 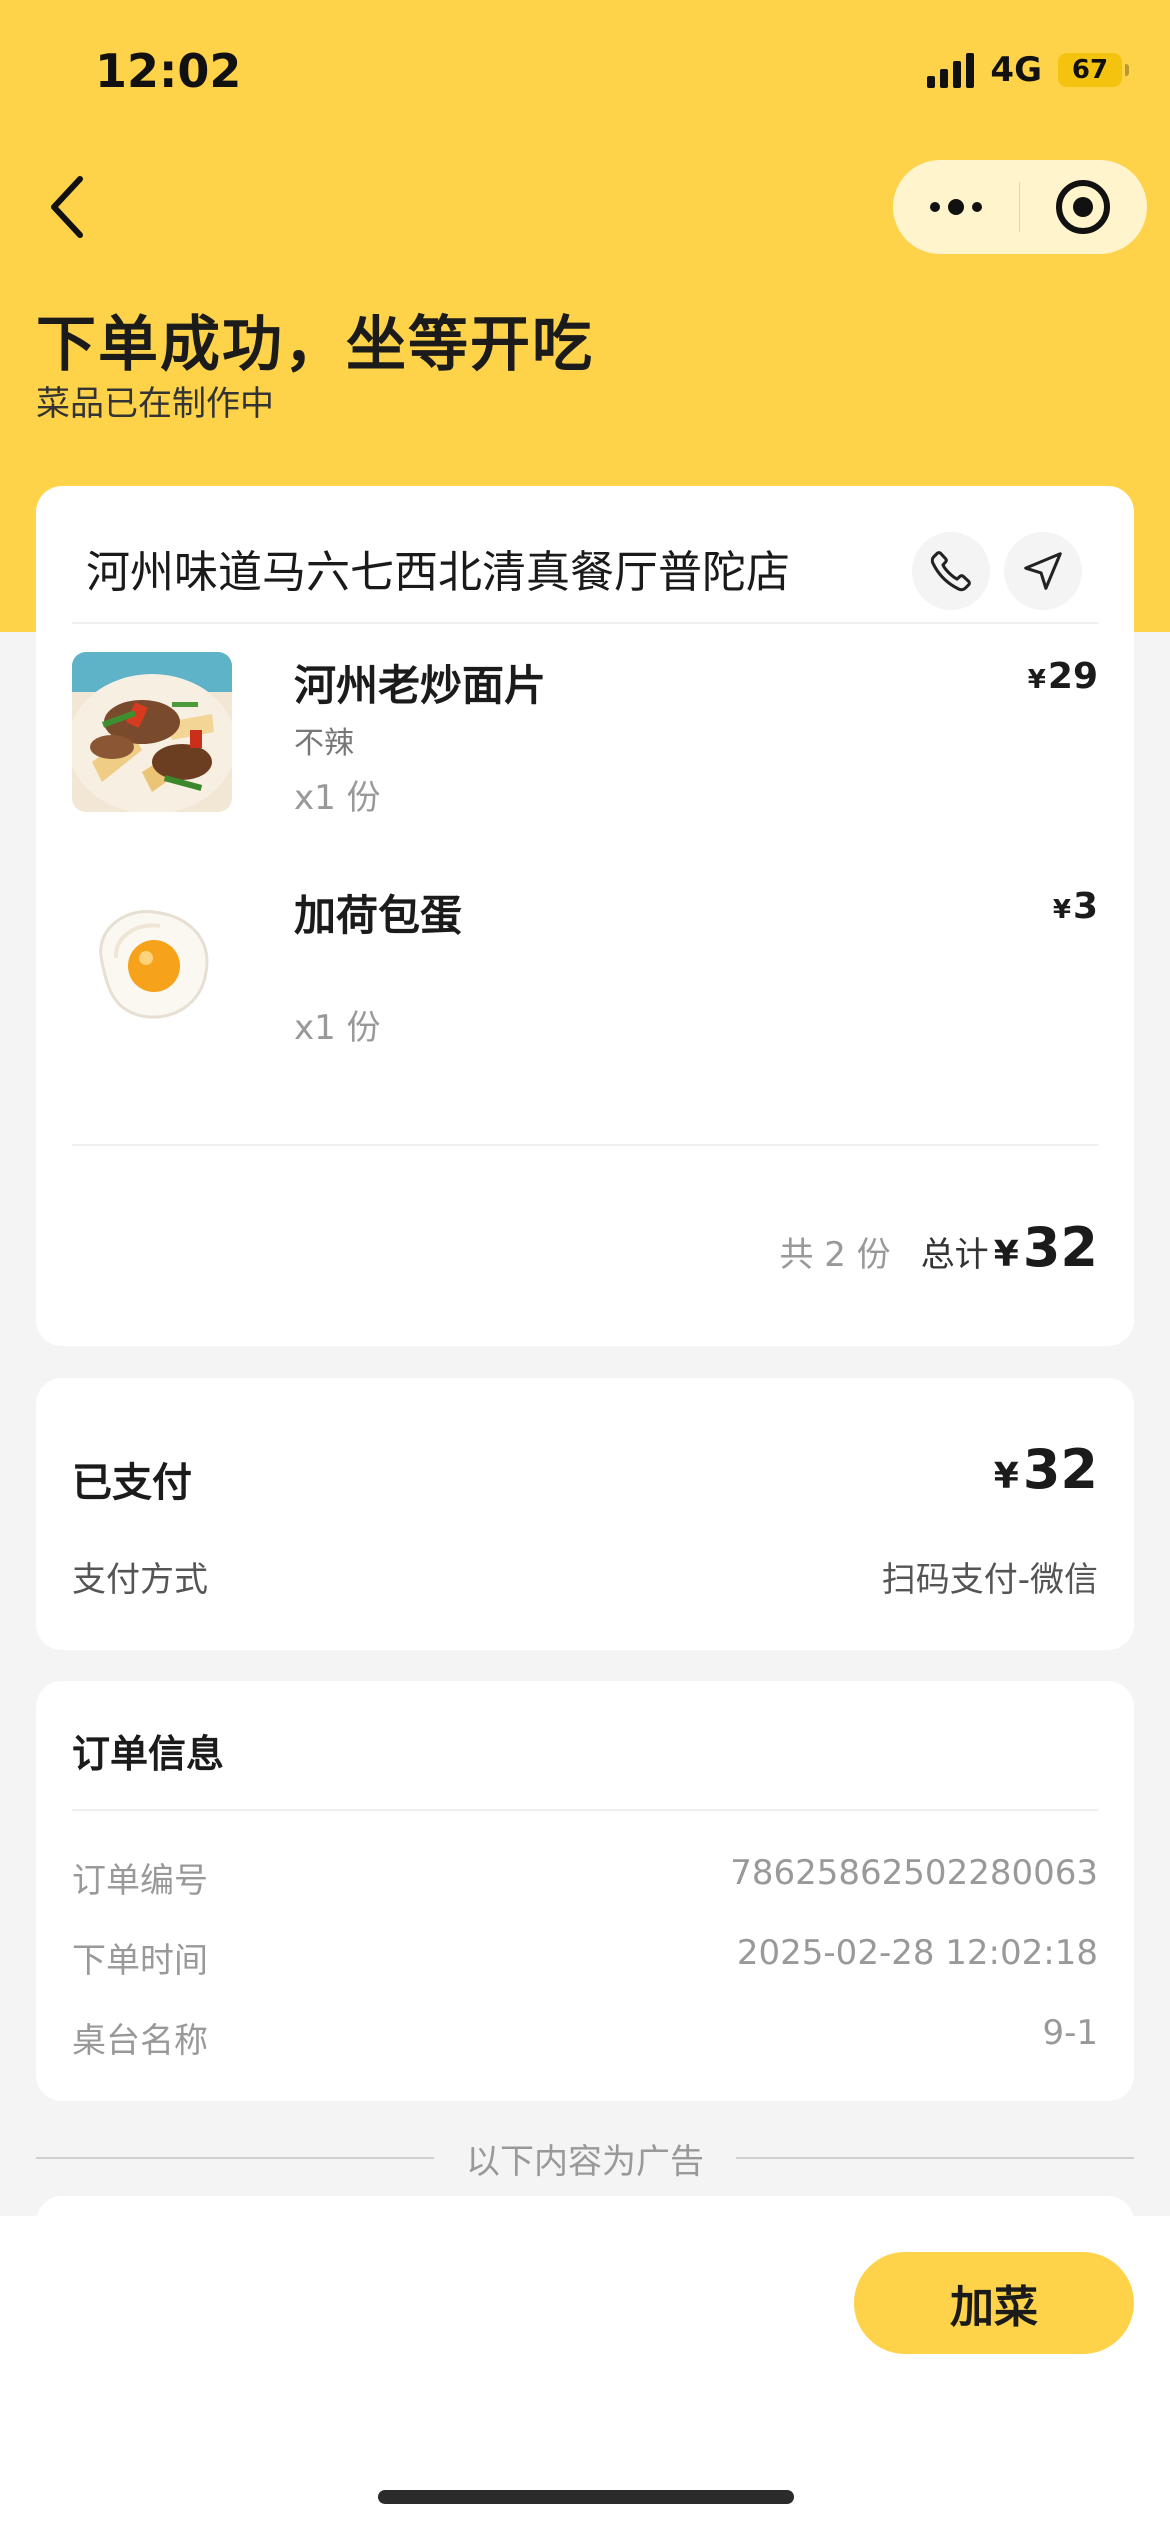 I want to click on payment-card: 已支付 ¥32 支付方式 扫码支付-微信, so click(x=585, y=1514).